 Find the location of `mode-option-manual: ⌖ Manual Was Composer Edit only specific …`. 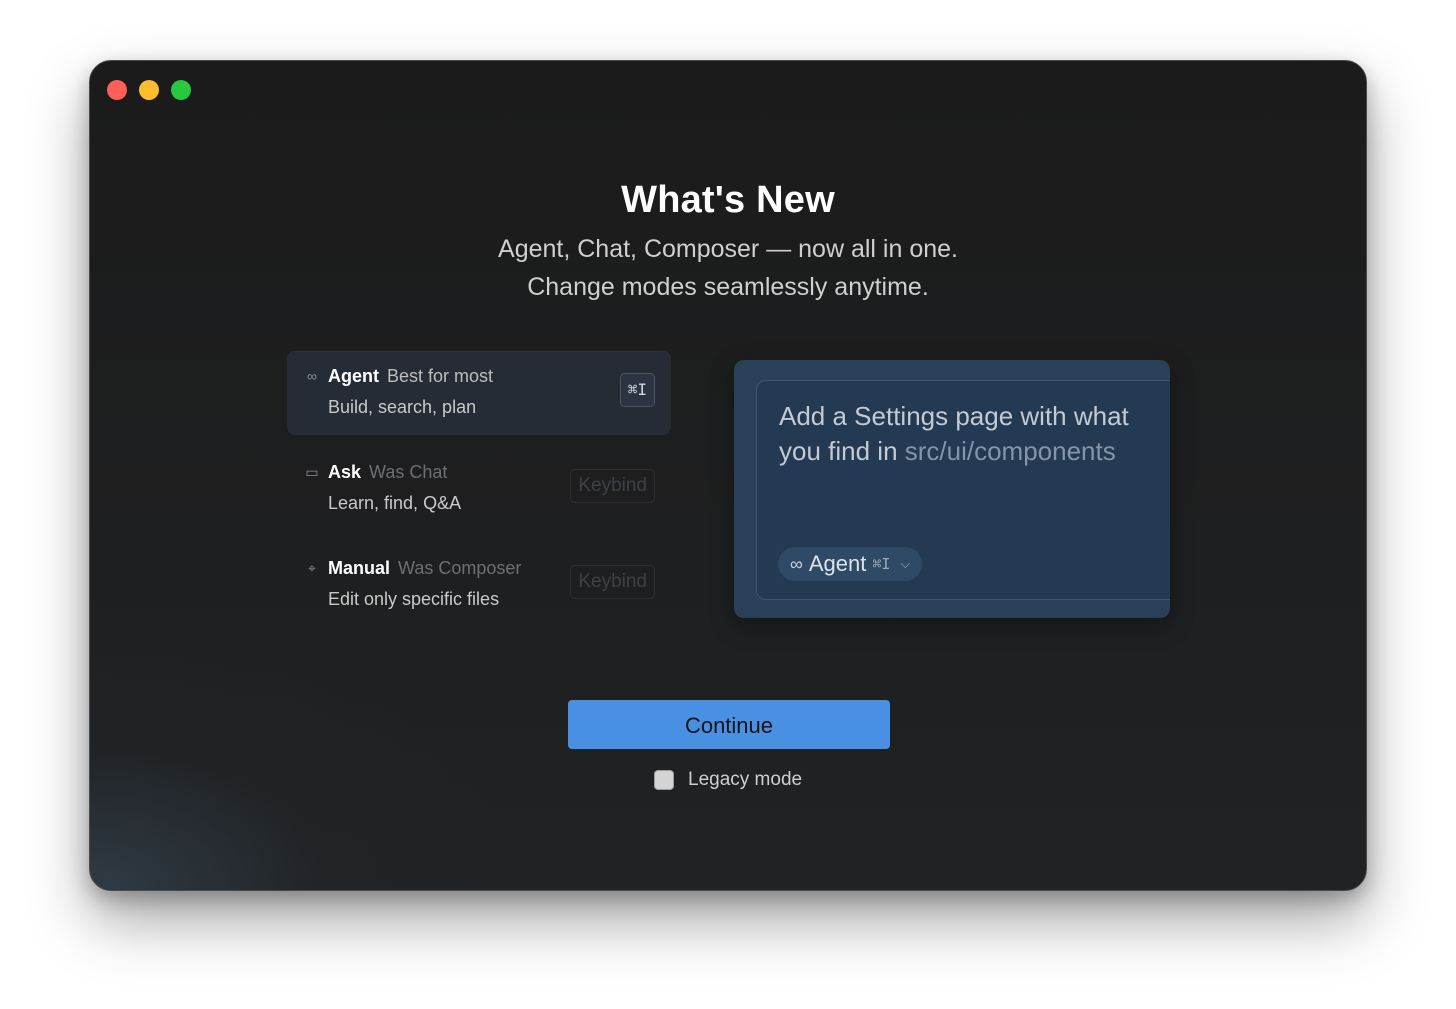

mode-option-manual: ⌖ Manual Was Composer Edit only specific … is located at coordinates (479, 585).